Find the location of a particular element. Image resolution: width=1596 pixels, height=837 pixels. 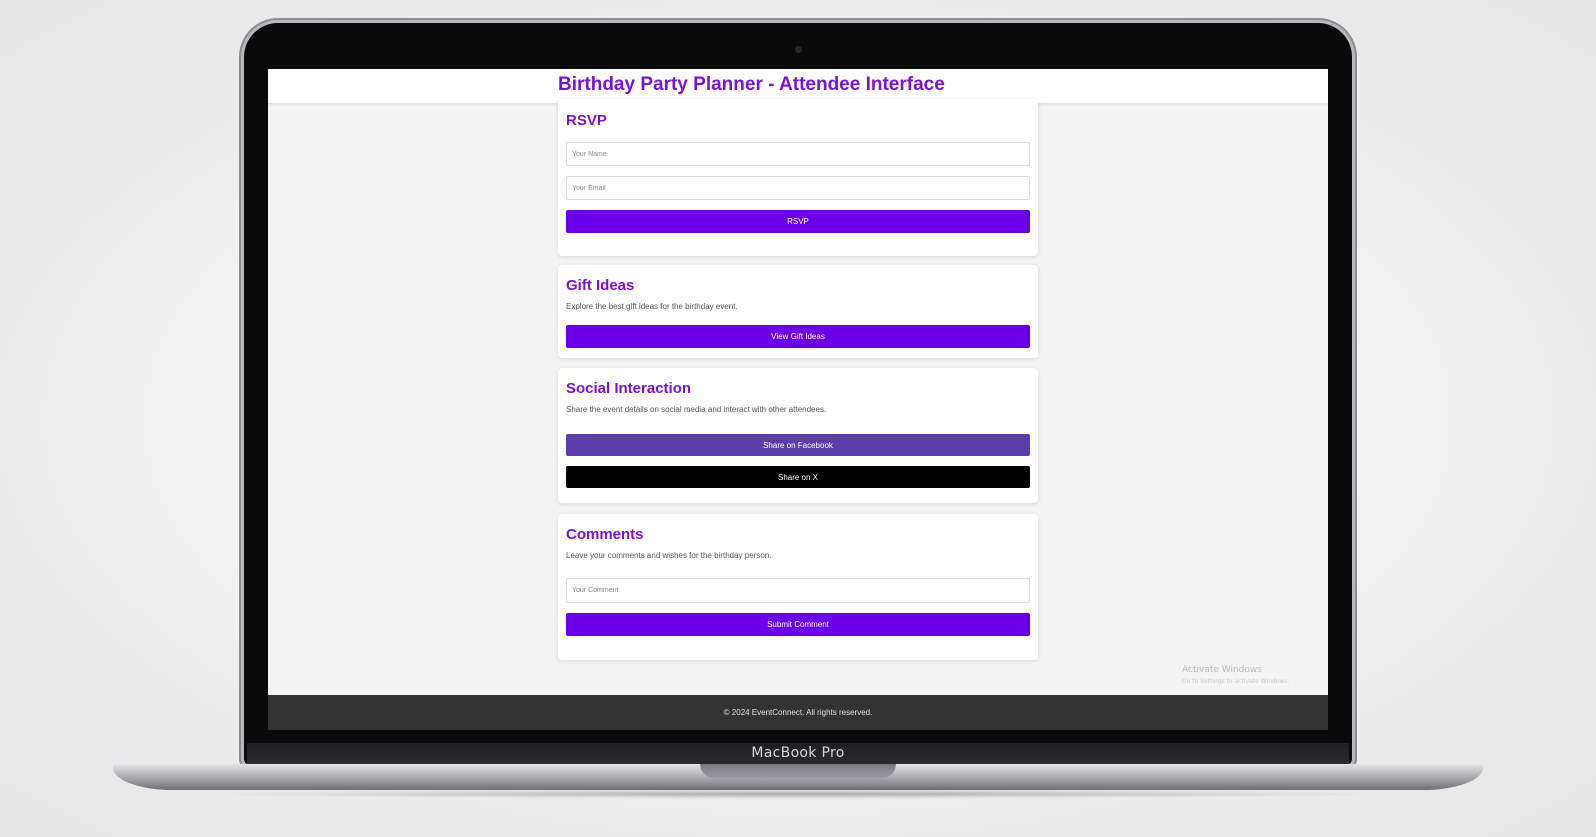

comments-title: Comments is located at coordinates (605, 534).